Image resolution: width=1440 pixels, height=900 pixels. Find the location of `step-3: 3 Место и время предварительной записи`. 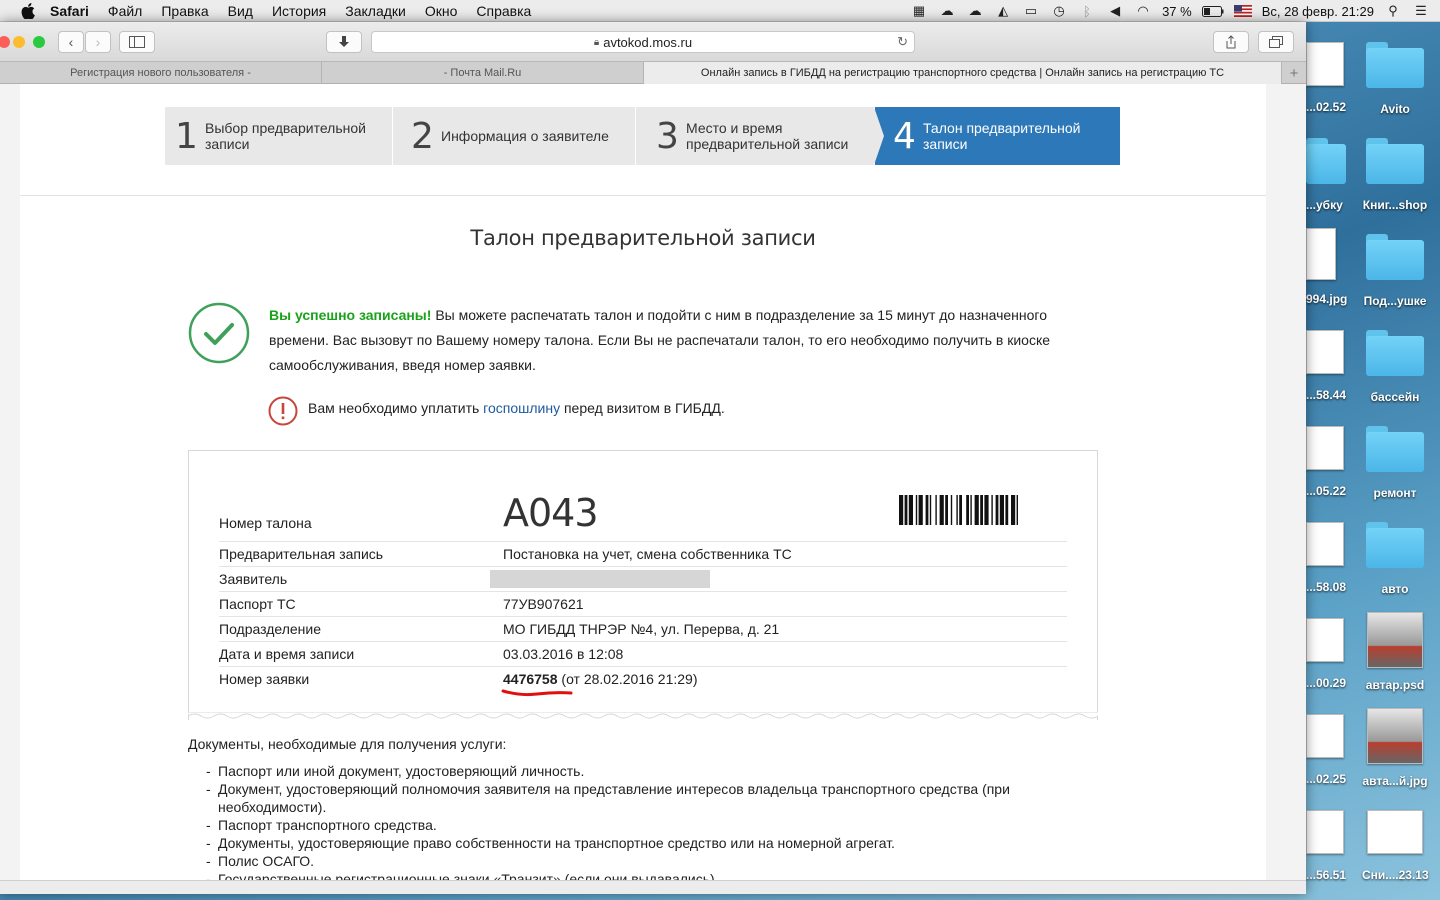

step-3: 3 Место и время предварительной записи is located at coordinates (755, 136).